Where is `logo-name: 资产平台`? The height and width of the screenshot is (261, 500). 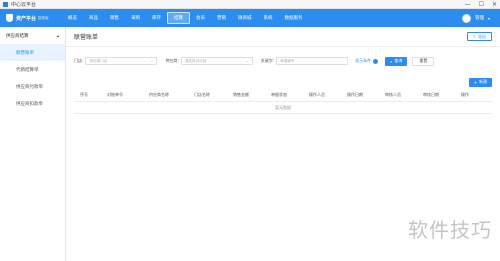
logo-name: 资产平台 is located at coordinates (26, 18).